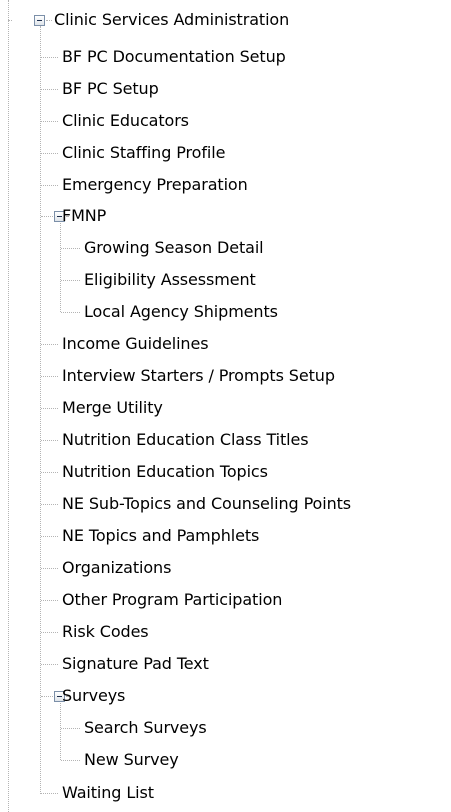  I want to click on tree-node: Merge Utility, so click(112, 408).